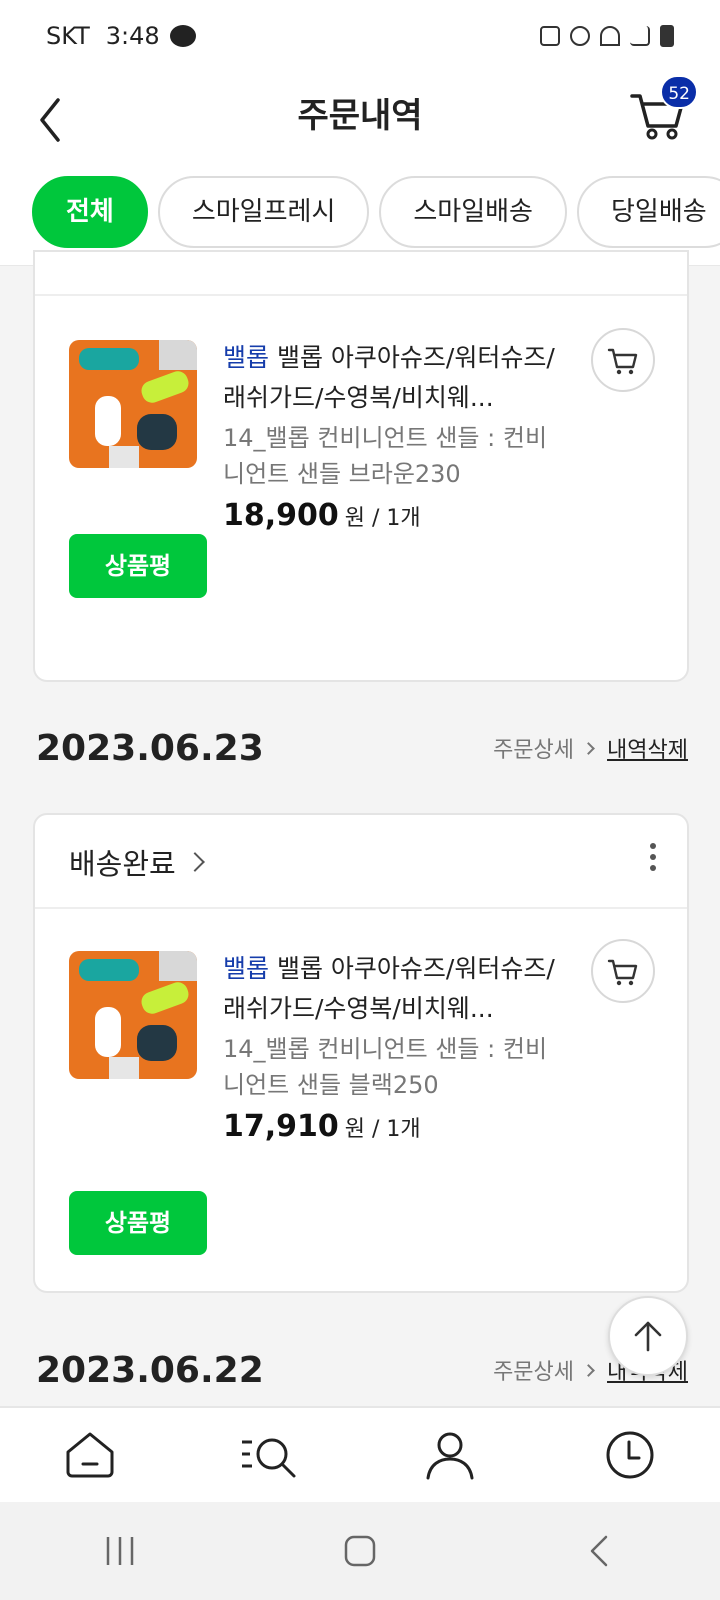  I want to click on home-system-button, so click(360, 1551).